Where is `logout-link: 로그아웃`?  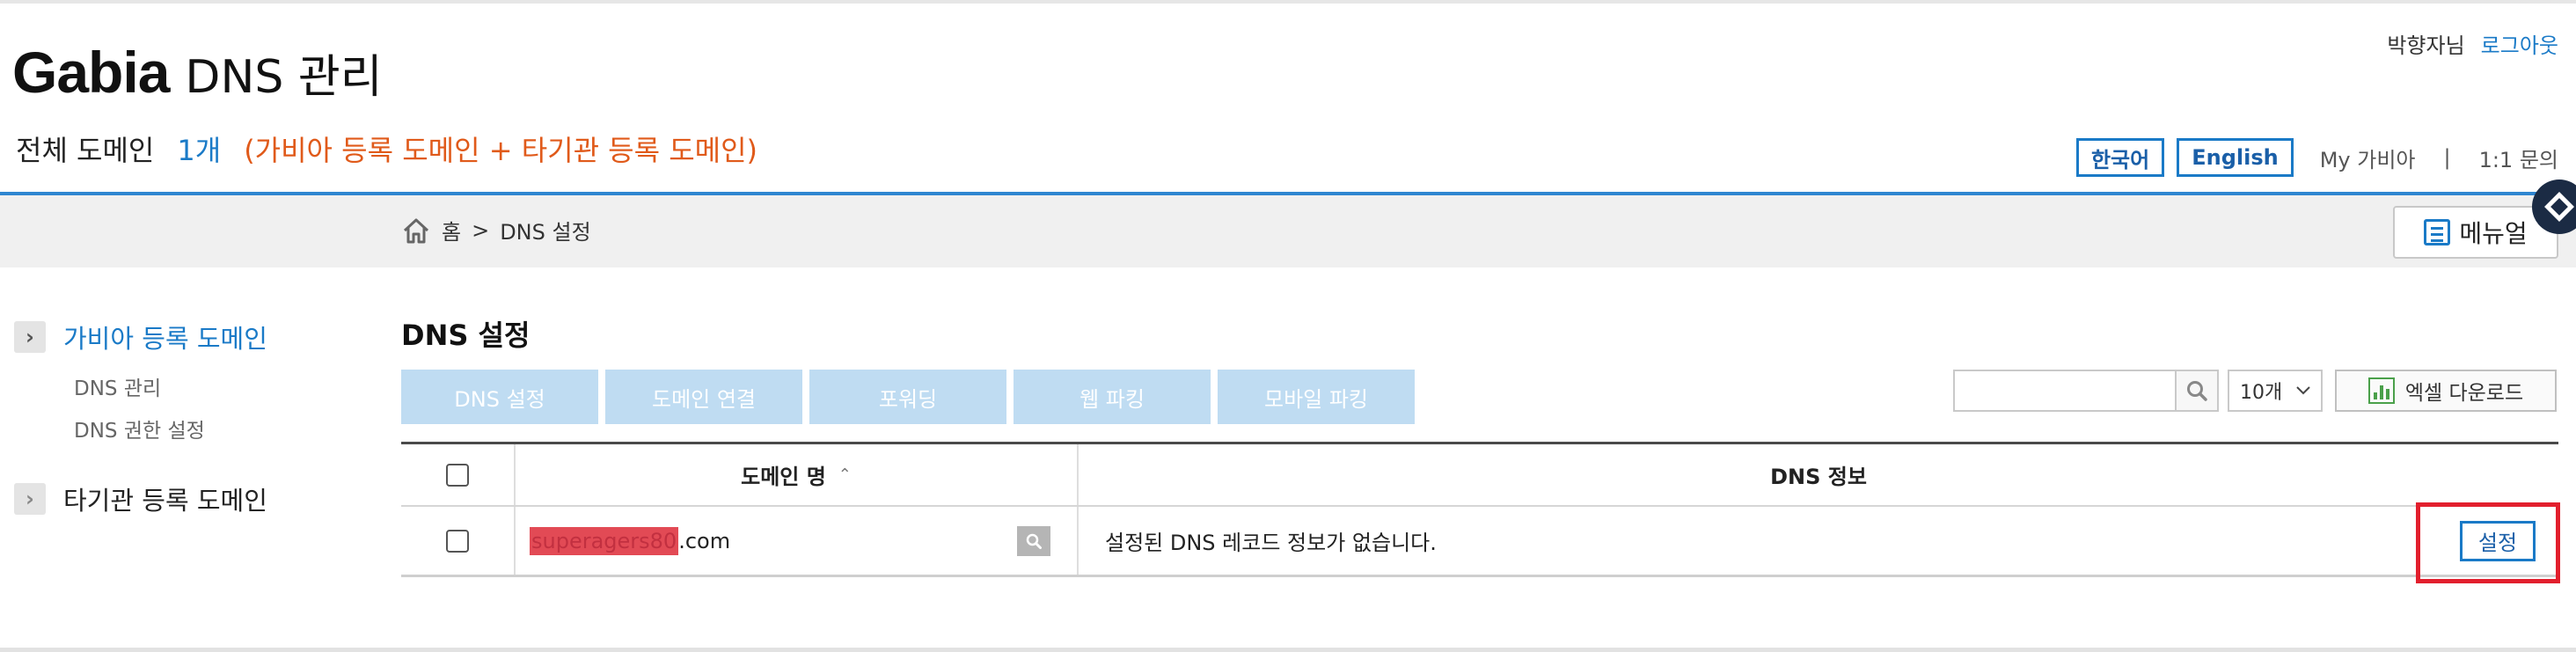 logout-link: 로그아웃 is located at coordinates (2519, 43).